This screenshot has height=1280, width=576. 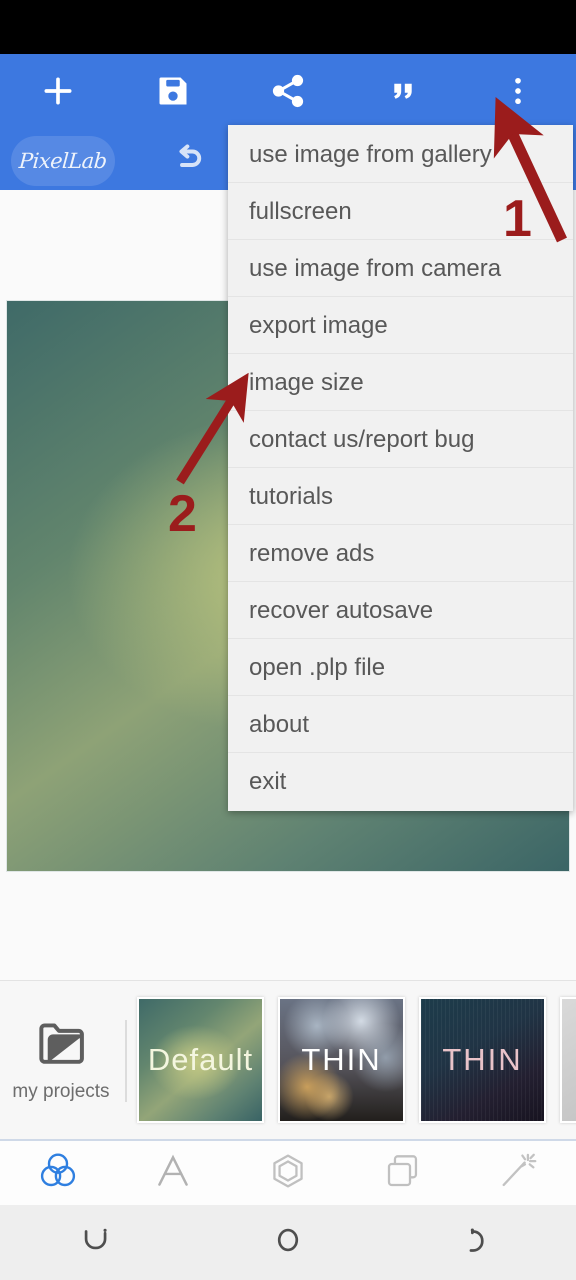 I want to click on tab-layers, so click(x=403, y=1173).